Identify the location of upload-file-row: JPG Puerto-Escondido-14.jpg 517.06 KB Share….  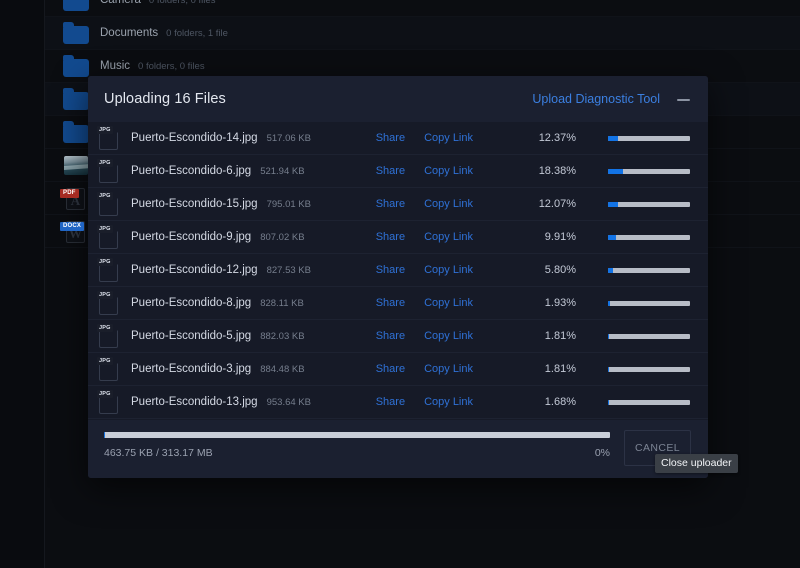
(398, 138).